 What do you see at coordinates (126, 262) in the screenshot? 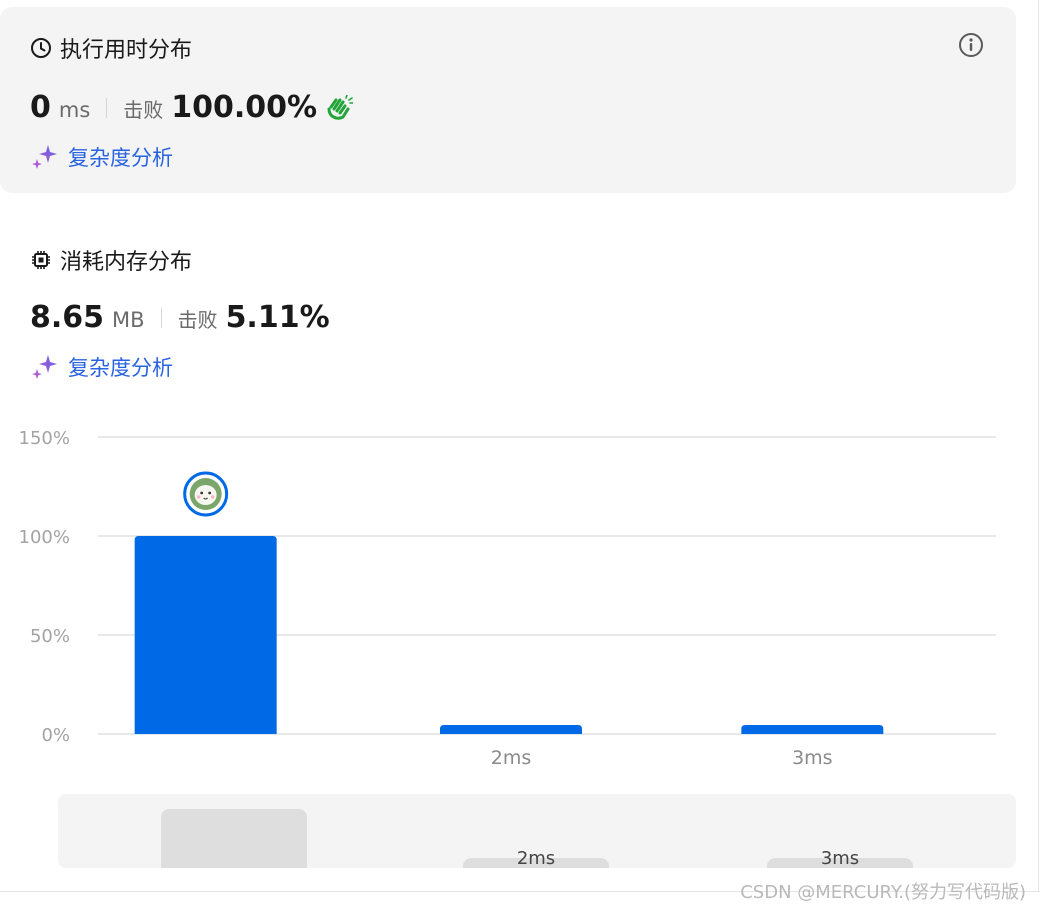
I see `memory-title-text: 消耗内存分布` at bounding box center [126, 262].